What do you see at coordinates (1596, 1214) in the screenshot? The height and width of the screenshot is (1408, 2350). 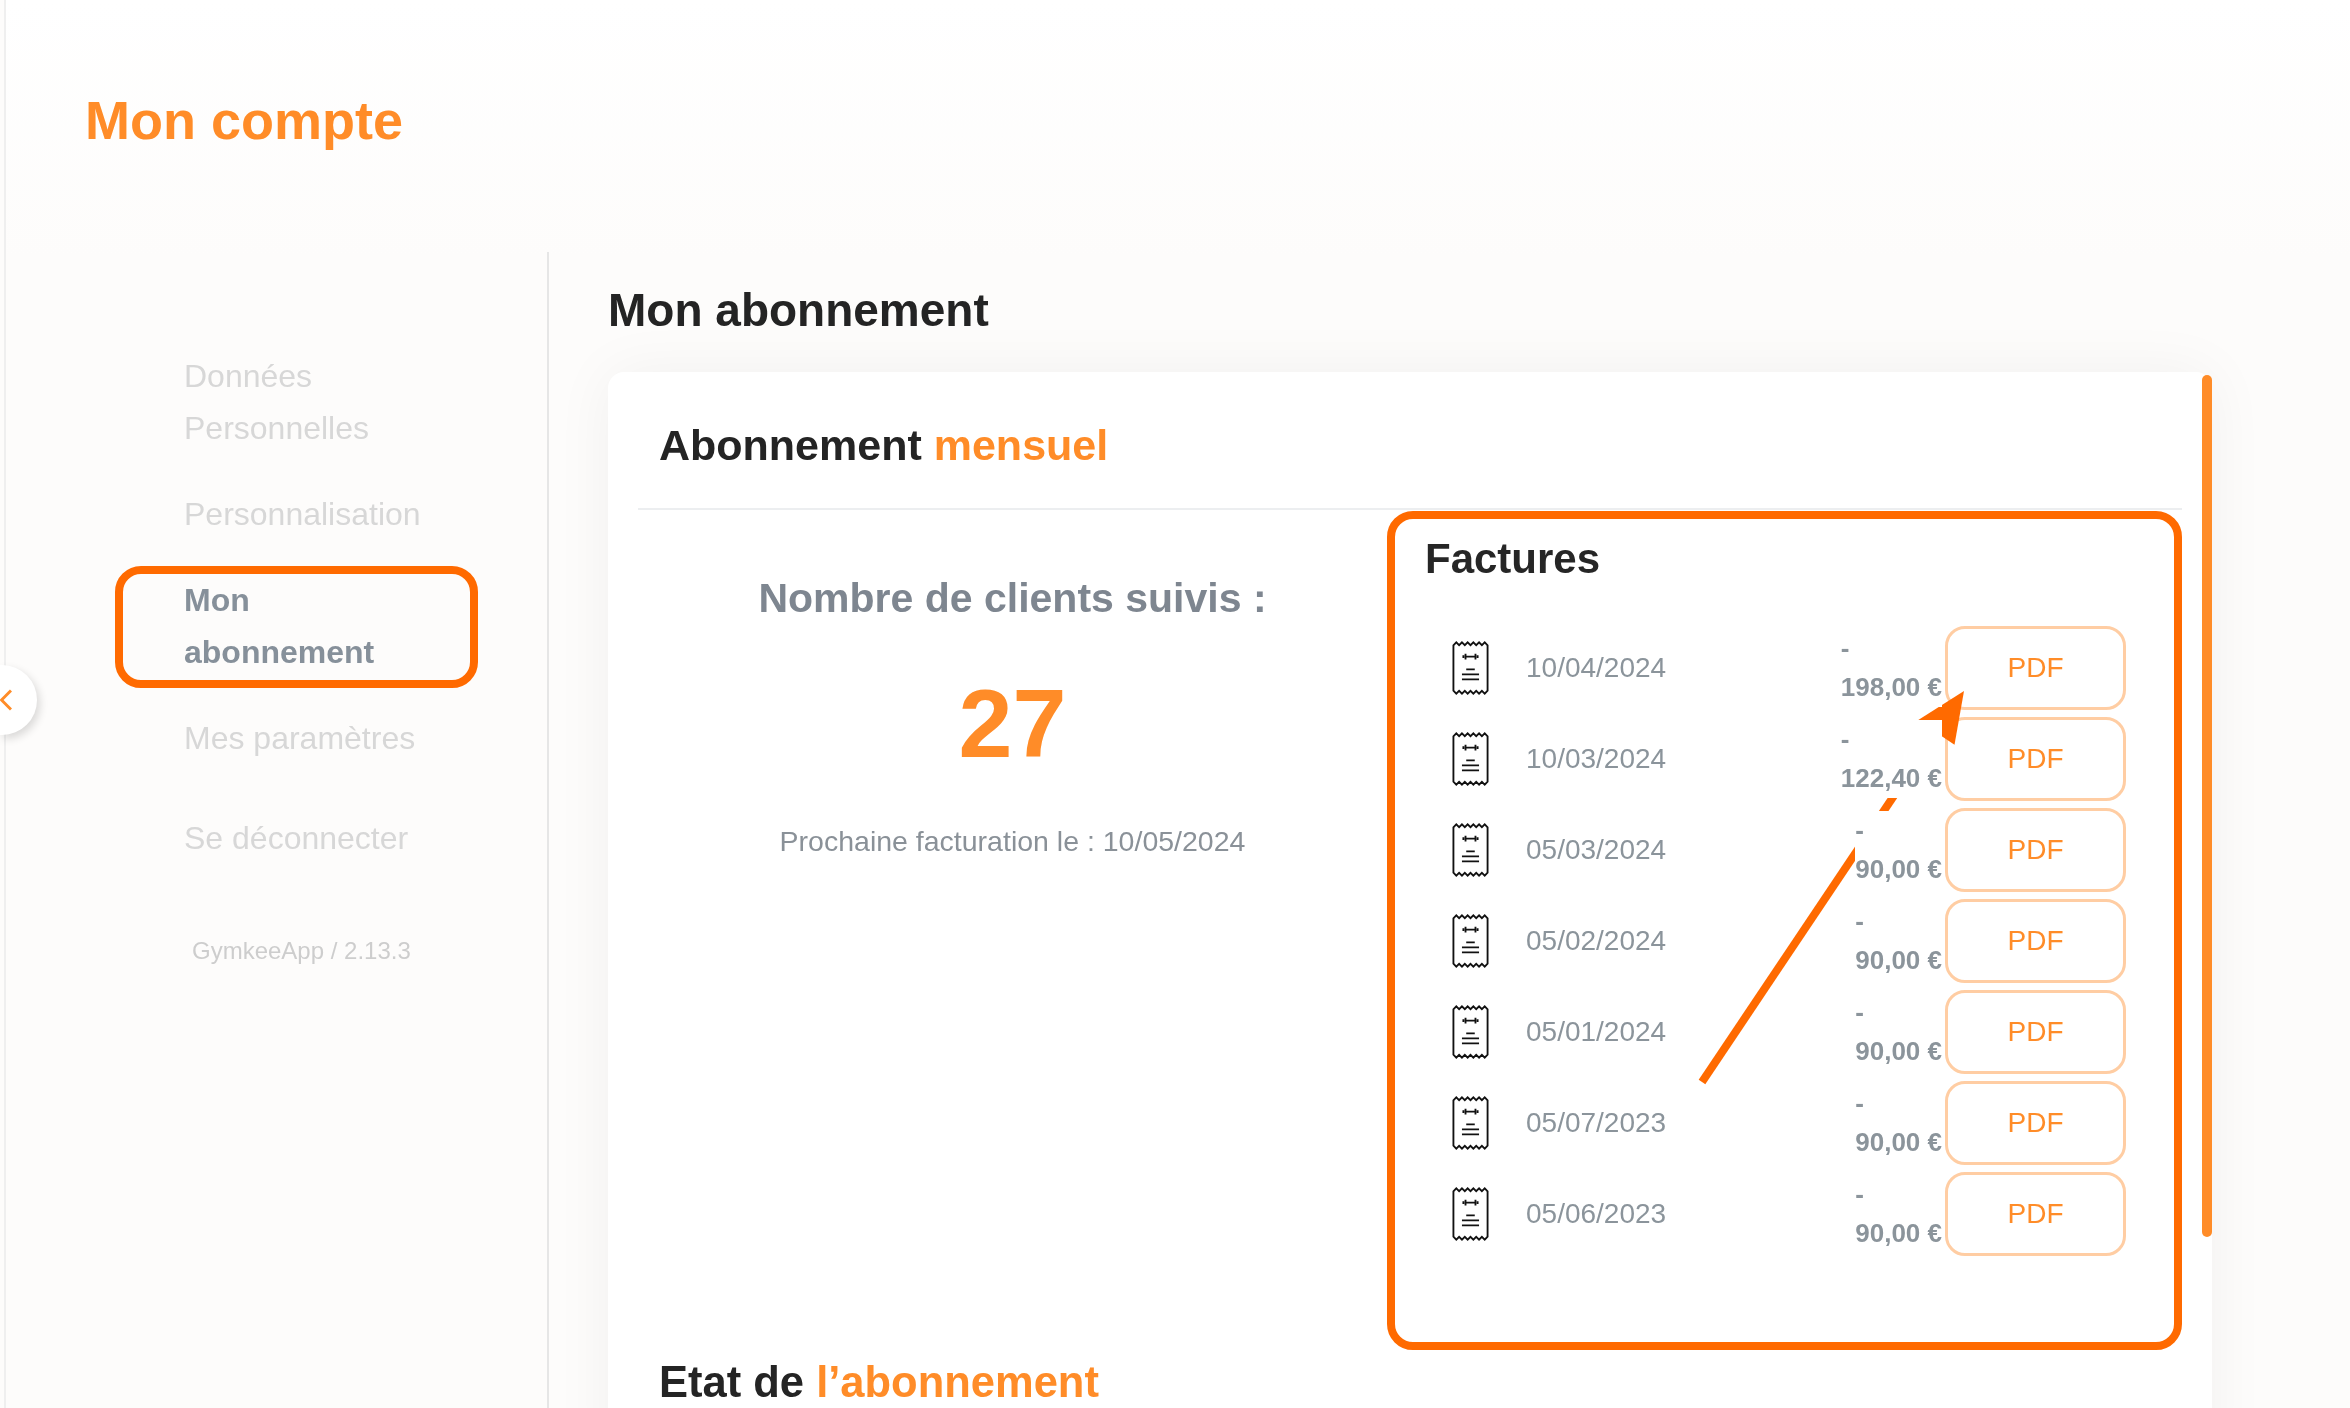 I see `invoice-date: 05/06/2023` at bounding box center [1596, 1214].